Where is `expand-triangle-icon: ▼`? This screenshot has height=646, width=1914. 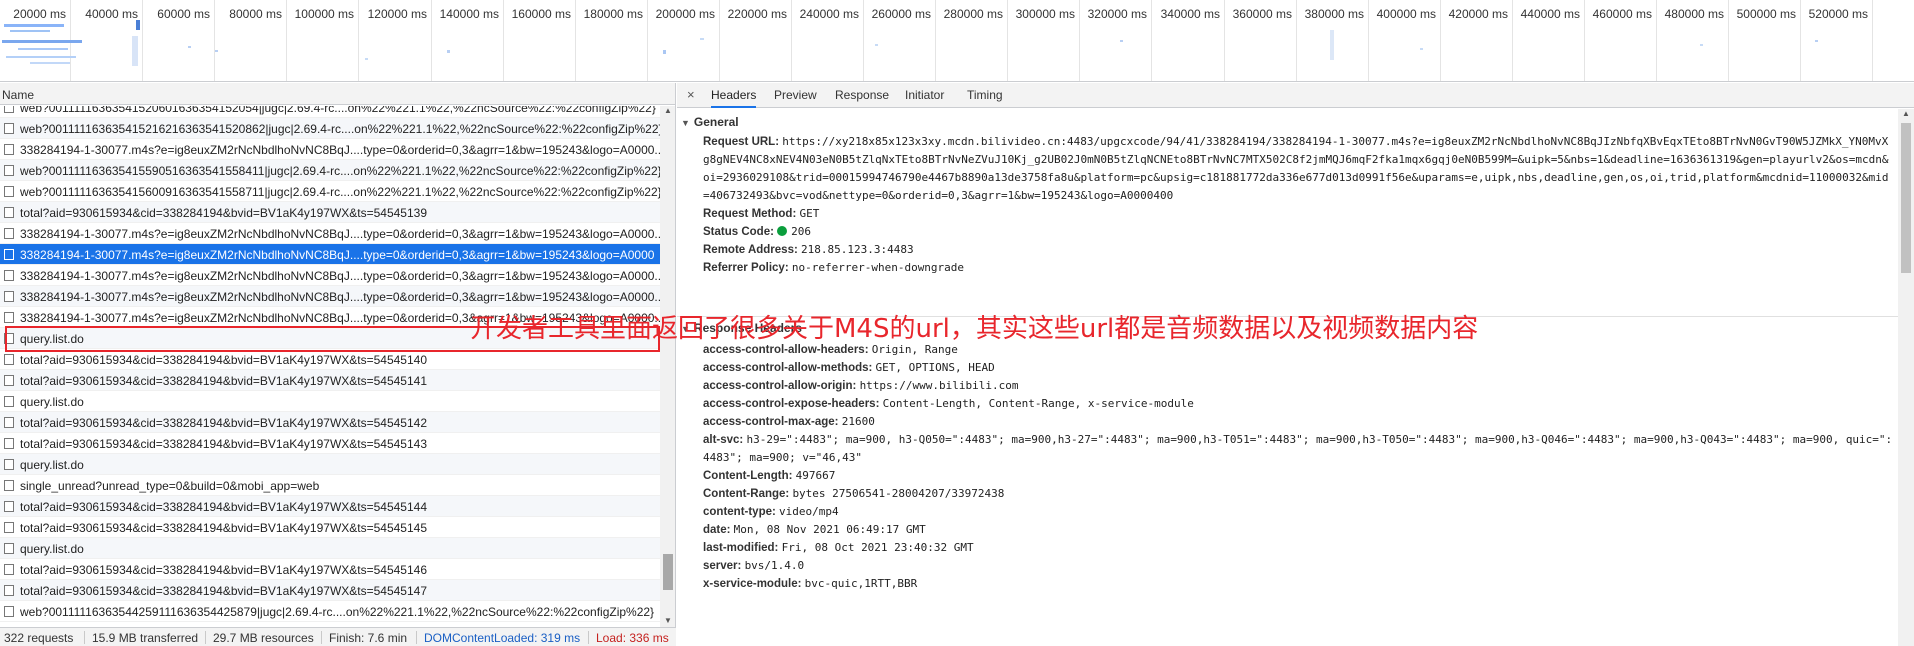 expand-triangle-icon: ▼ is located at coordinates (685, 123).